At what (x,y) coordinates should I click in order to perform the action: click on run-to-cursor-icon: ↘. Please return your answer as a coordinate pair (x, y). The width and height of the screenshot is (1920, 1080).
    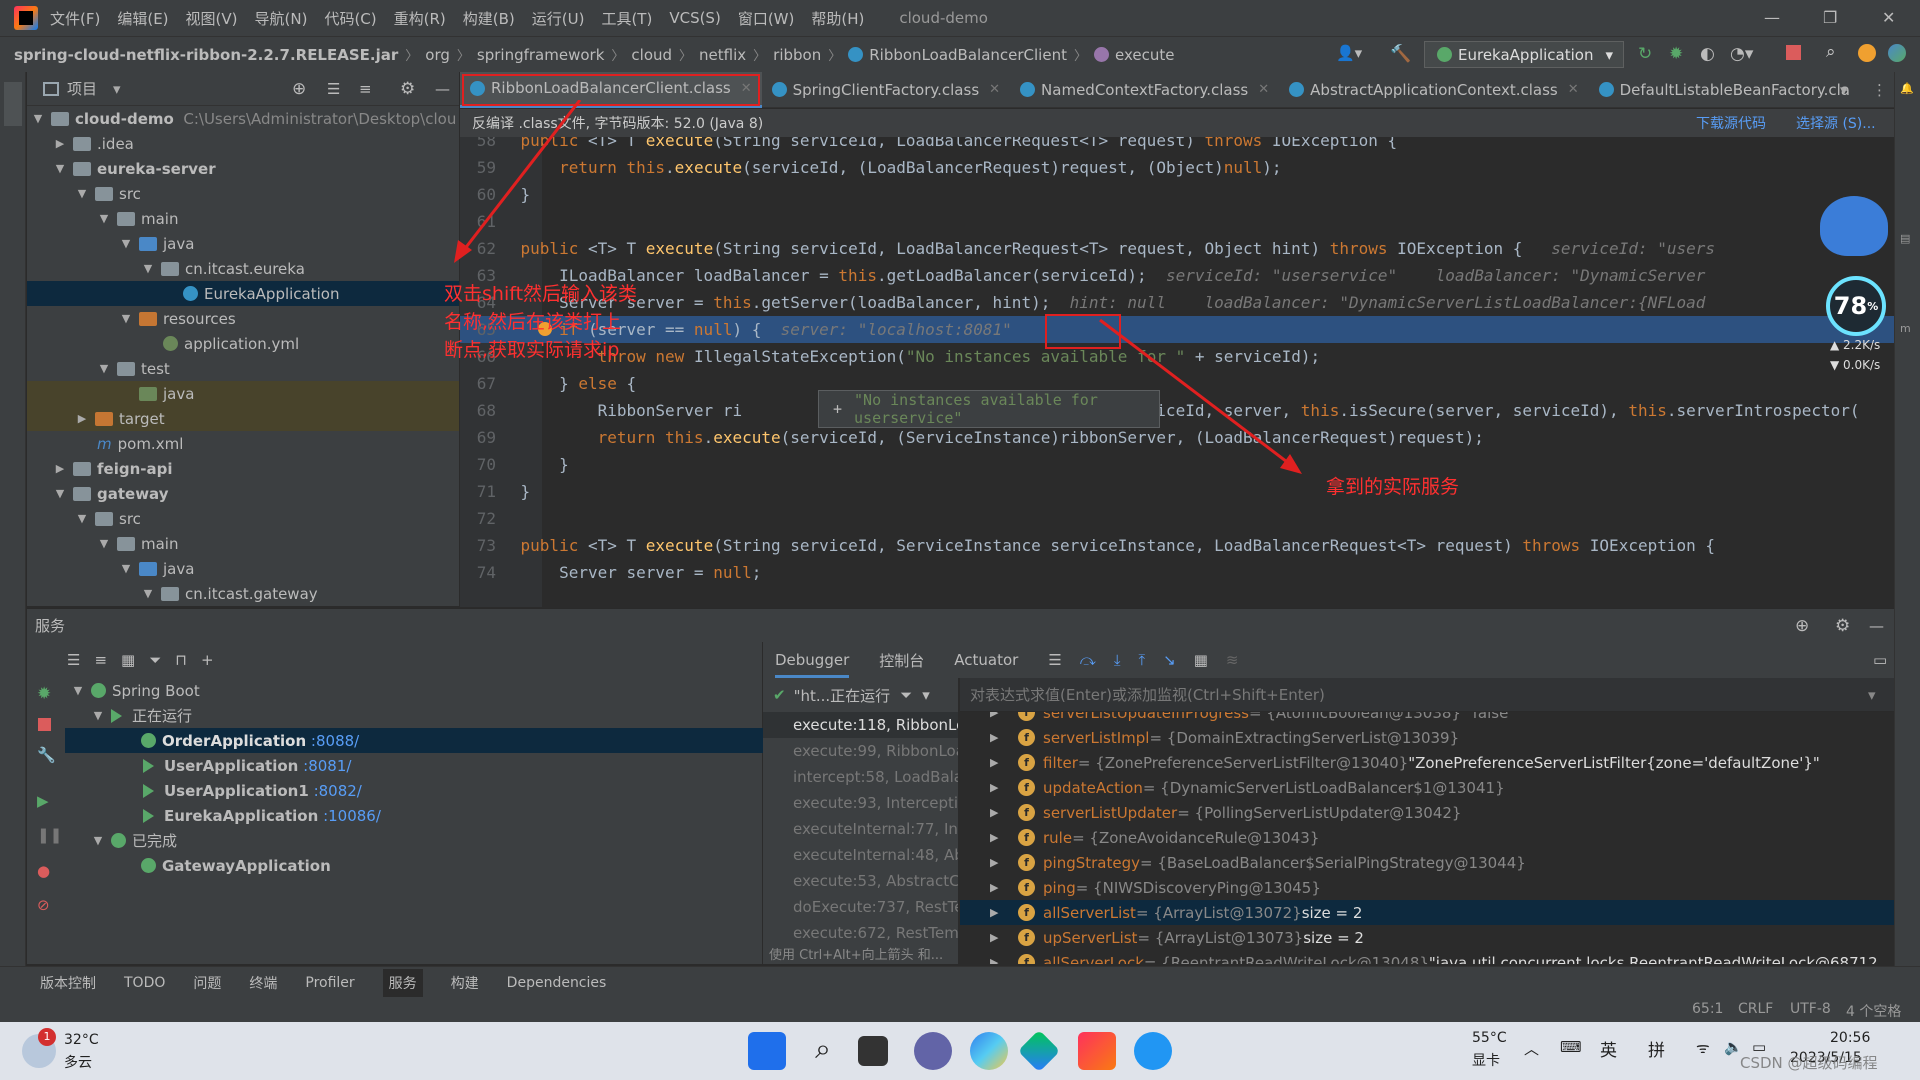
    Looking at the image, I should click on (1169, 660).